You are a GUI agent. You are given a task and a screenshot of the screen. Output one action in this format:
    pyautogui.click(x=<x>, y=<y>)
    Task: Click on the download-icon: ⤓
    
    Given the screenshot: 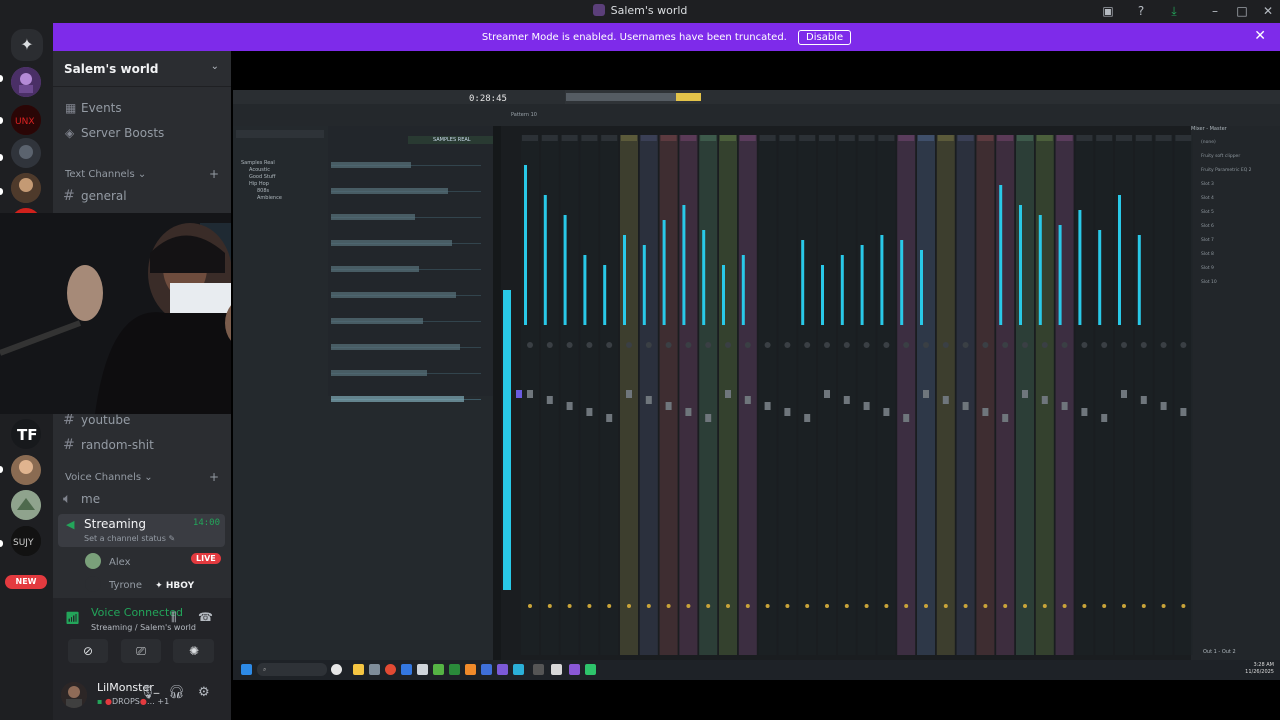 What is the action you would take?
    pyautogui.click(x=1174, y=11)
    